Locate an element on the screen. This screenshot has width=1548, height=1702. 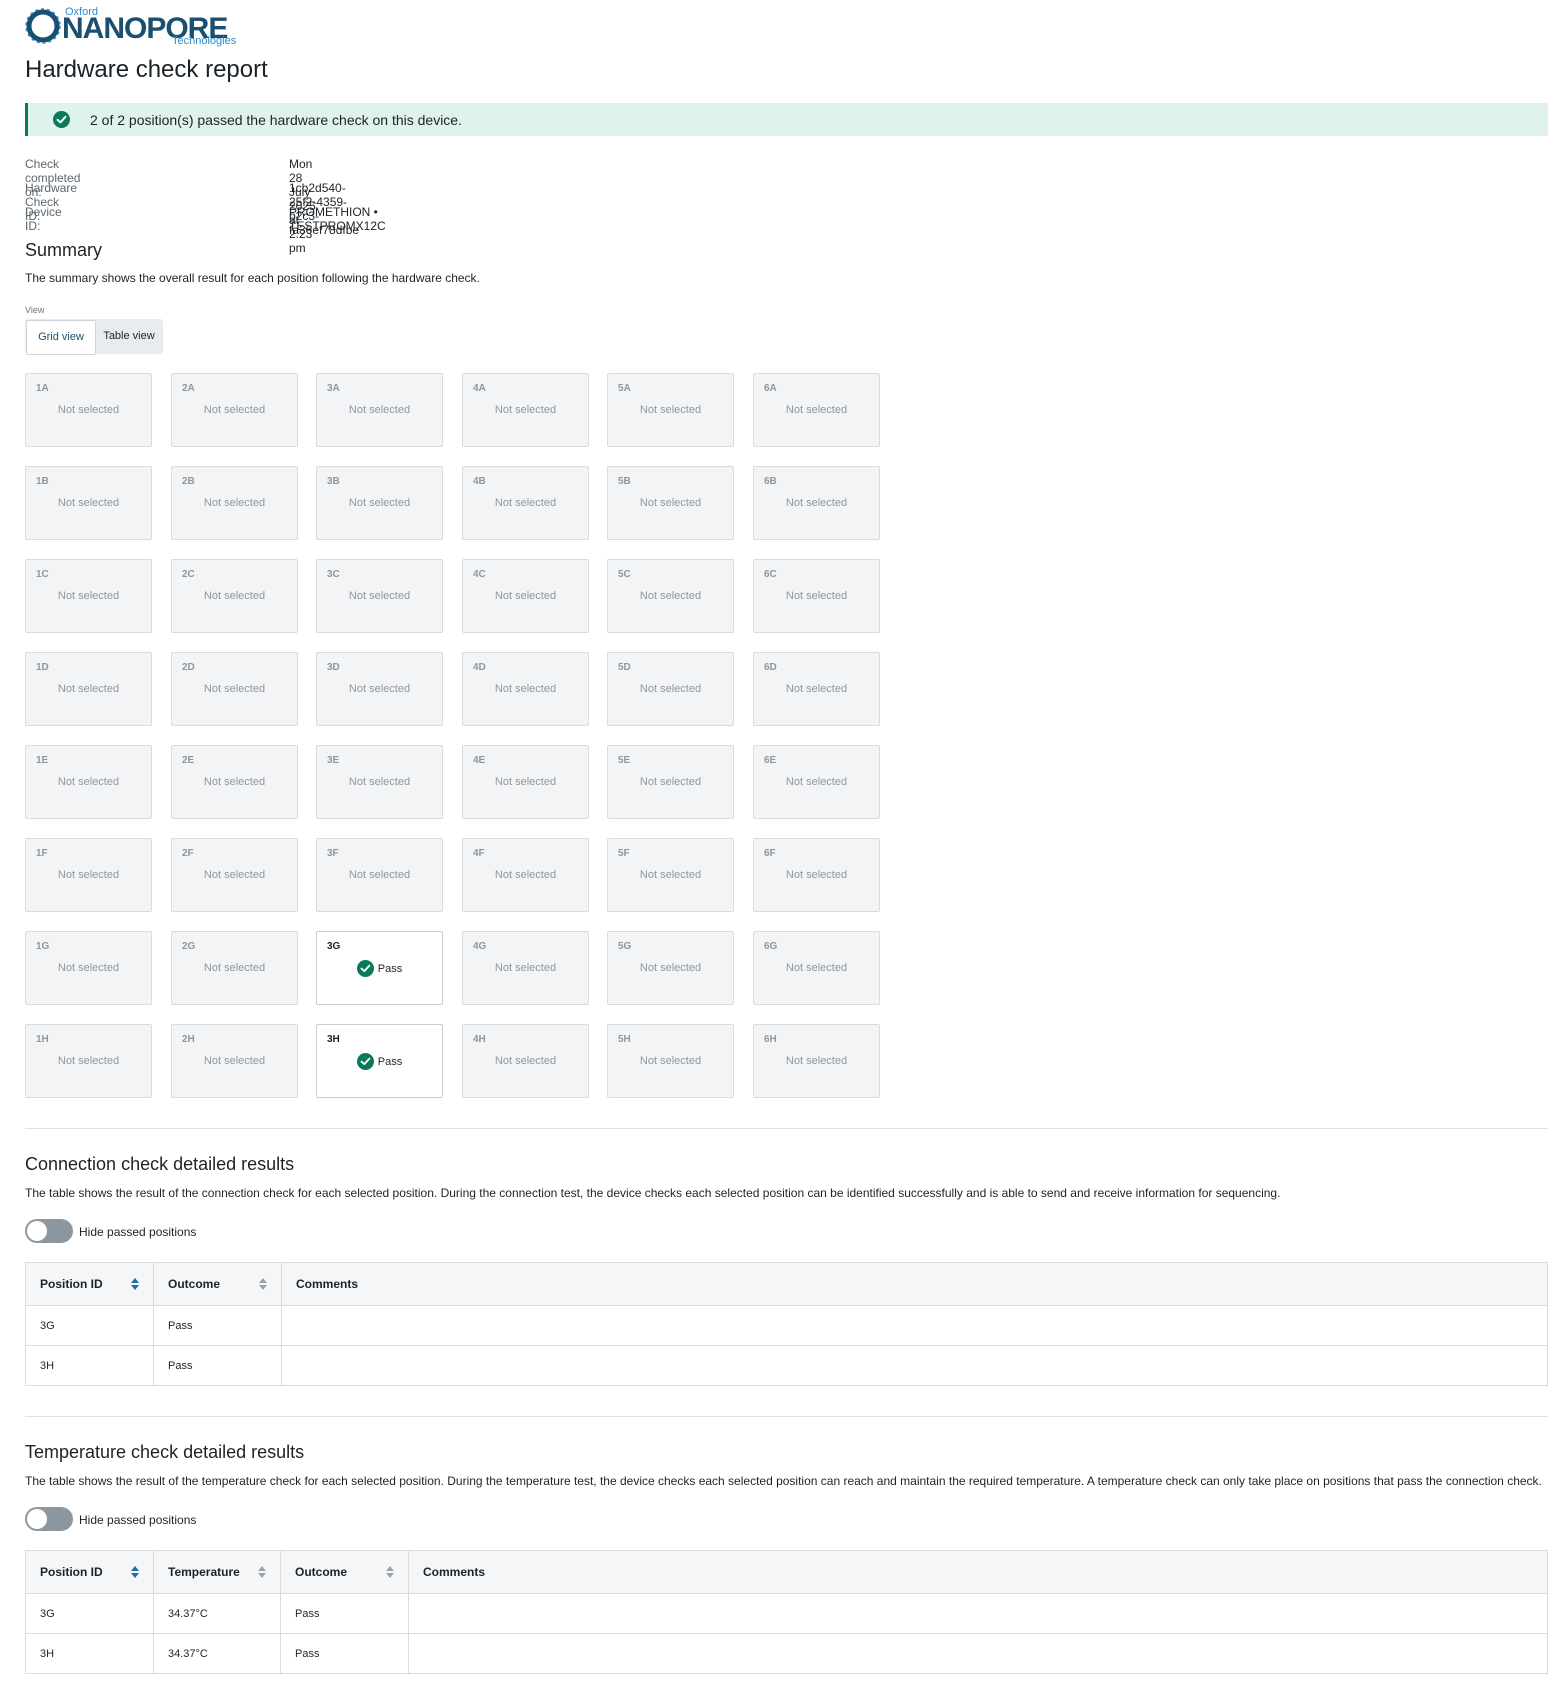
position-id-label: 4B is located at coordinates (479, 481).